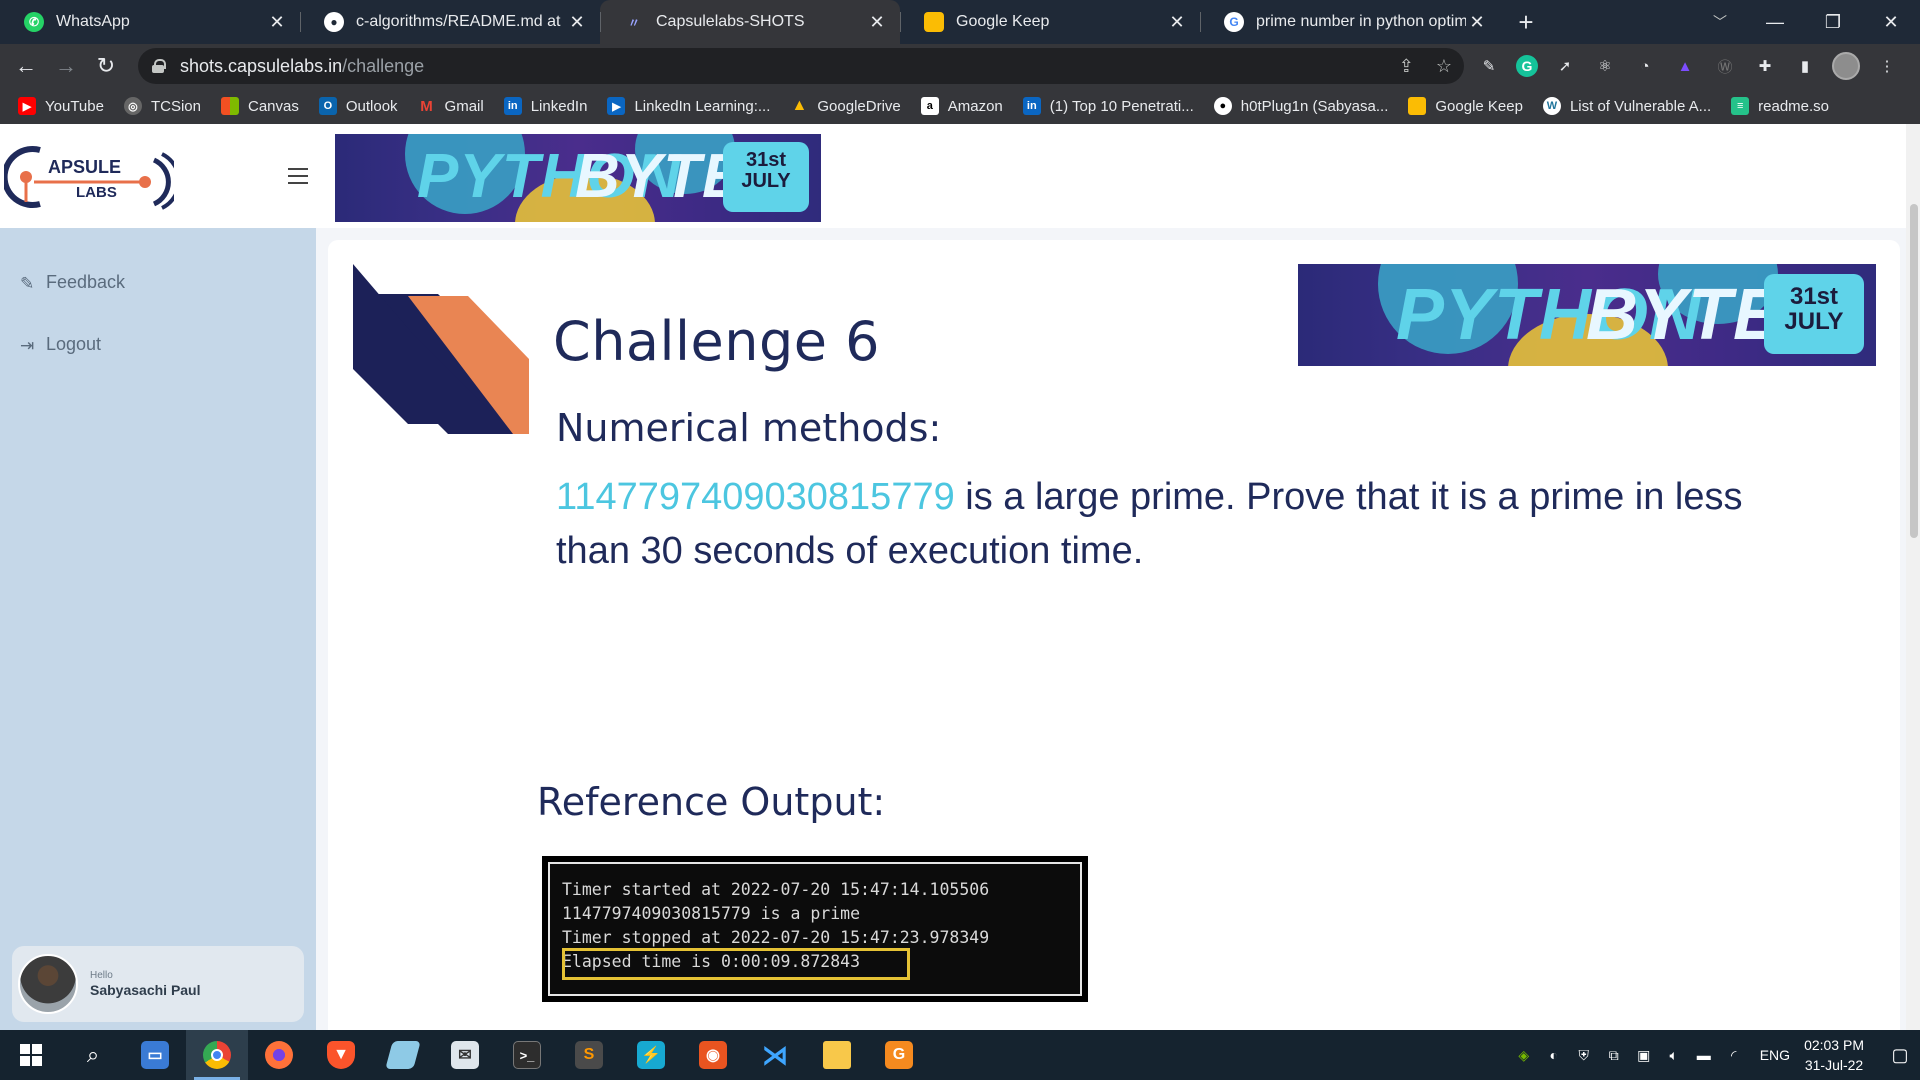 Image resolution: width=1920 pixels, height=1080 pixels. I want to click on taskbar-vscode: ⋊, so click(775, 1055).